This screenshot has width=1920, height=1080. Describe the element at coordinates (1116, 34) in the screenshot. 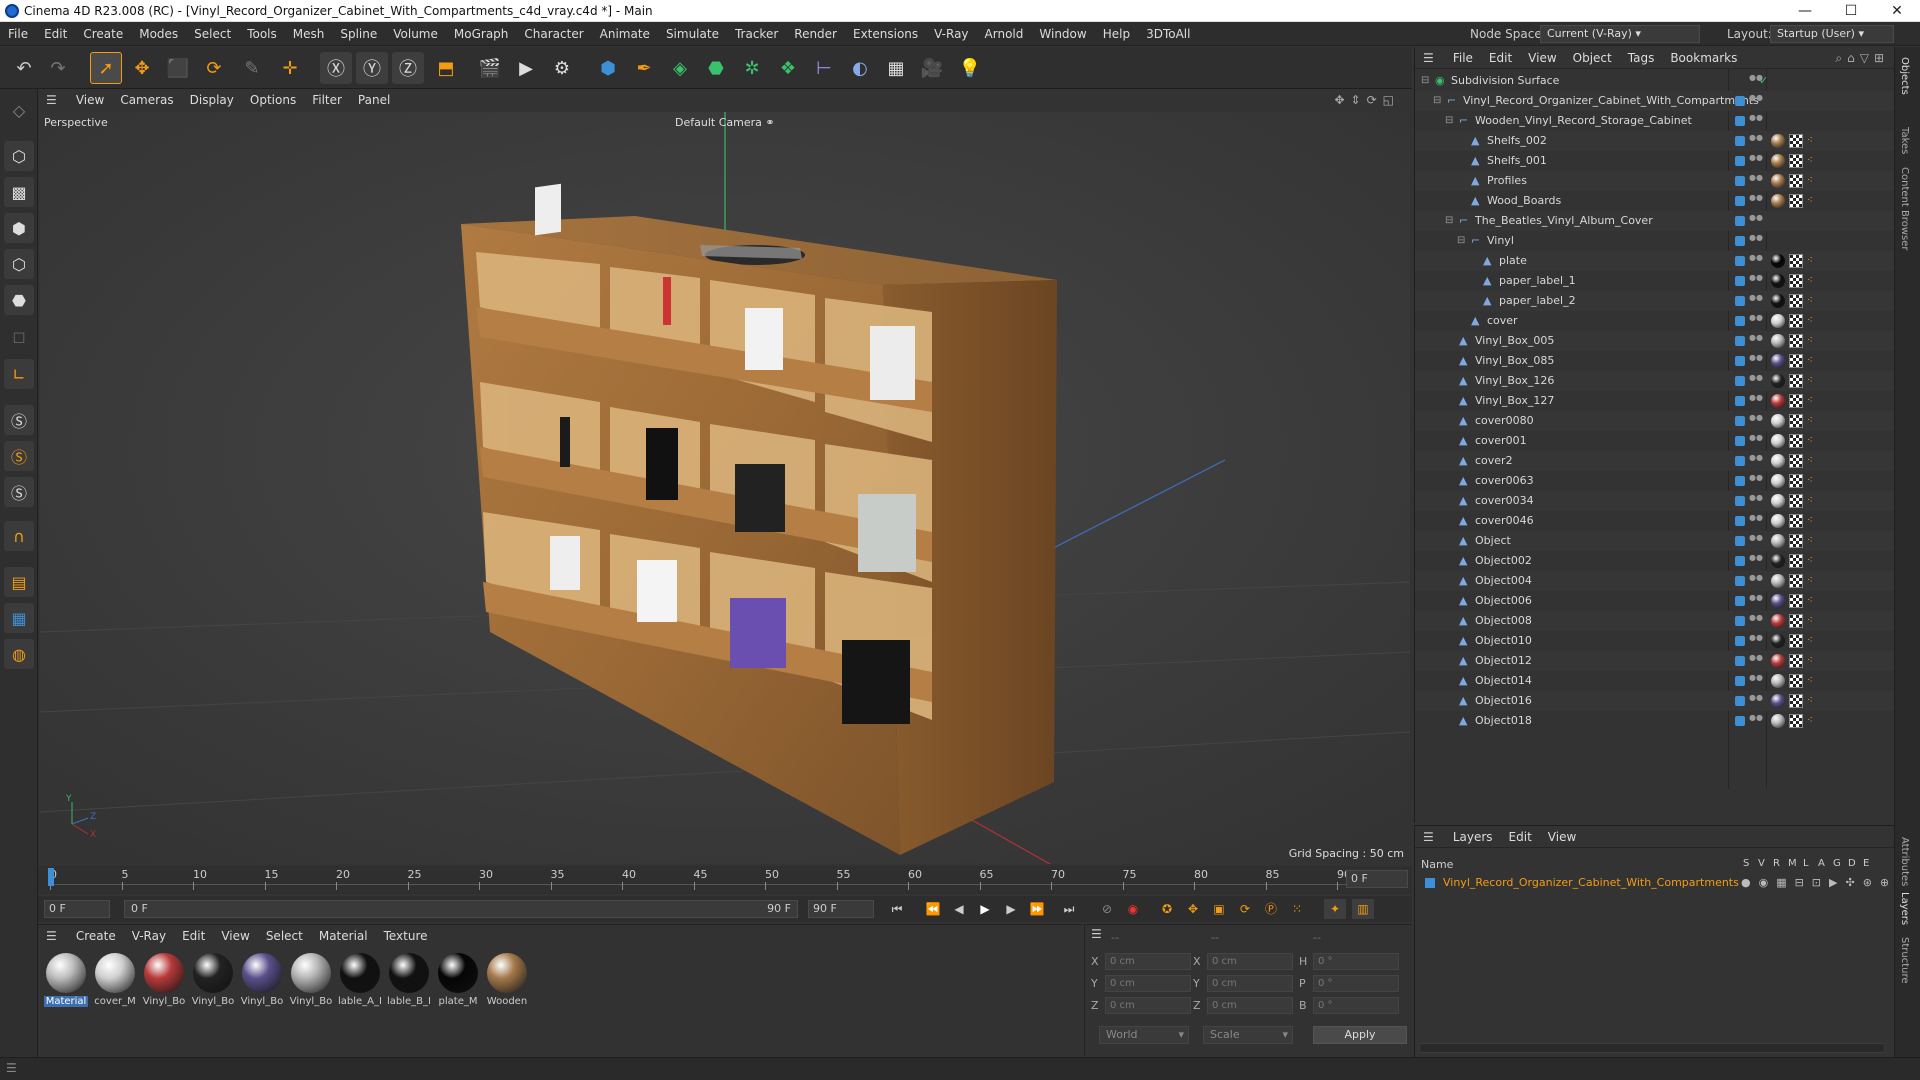

I see `menu-help: Help` at that location.